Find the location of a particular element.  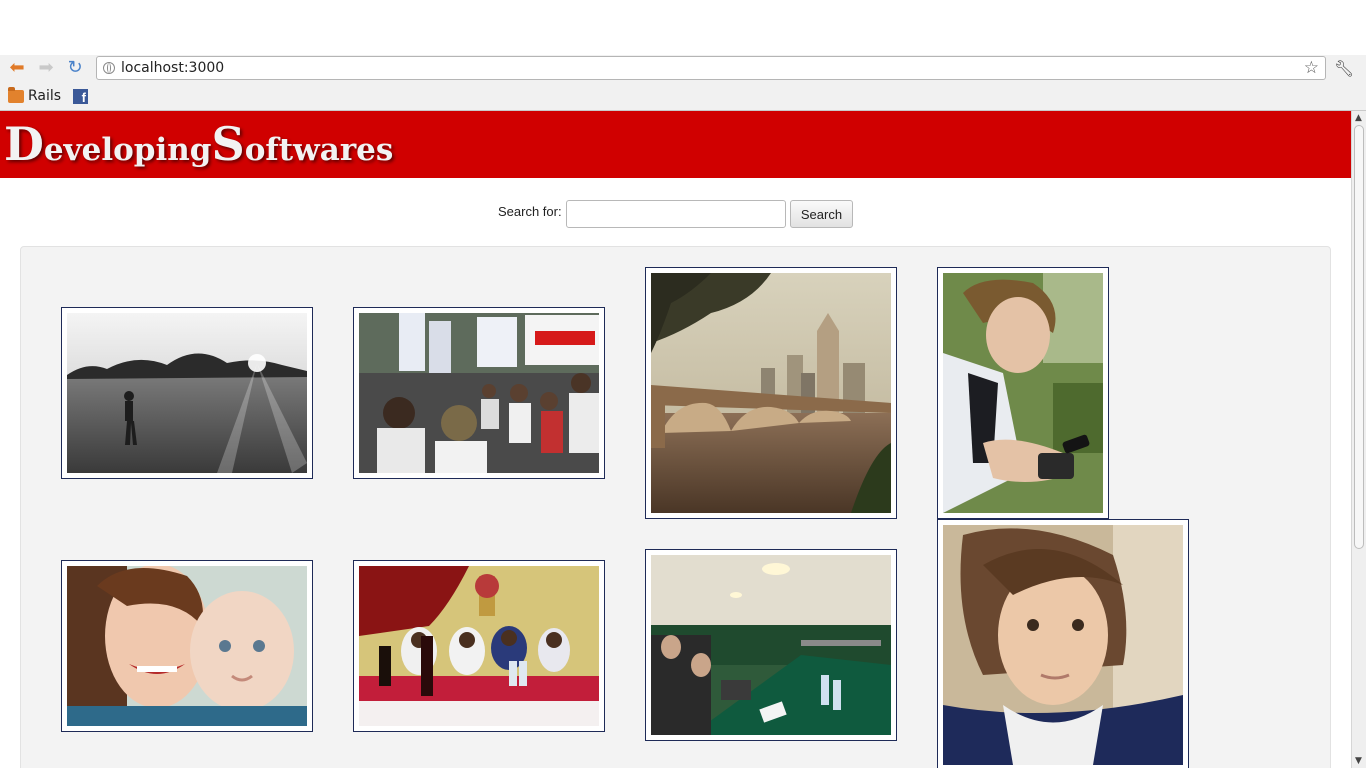

photo-march-image is located at coordinates (479, 393).